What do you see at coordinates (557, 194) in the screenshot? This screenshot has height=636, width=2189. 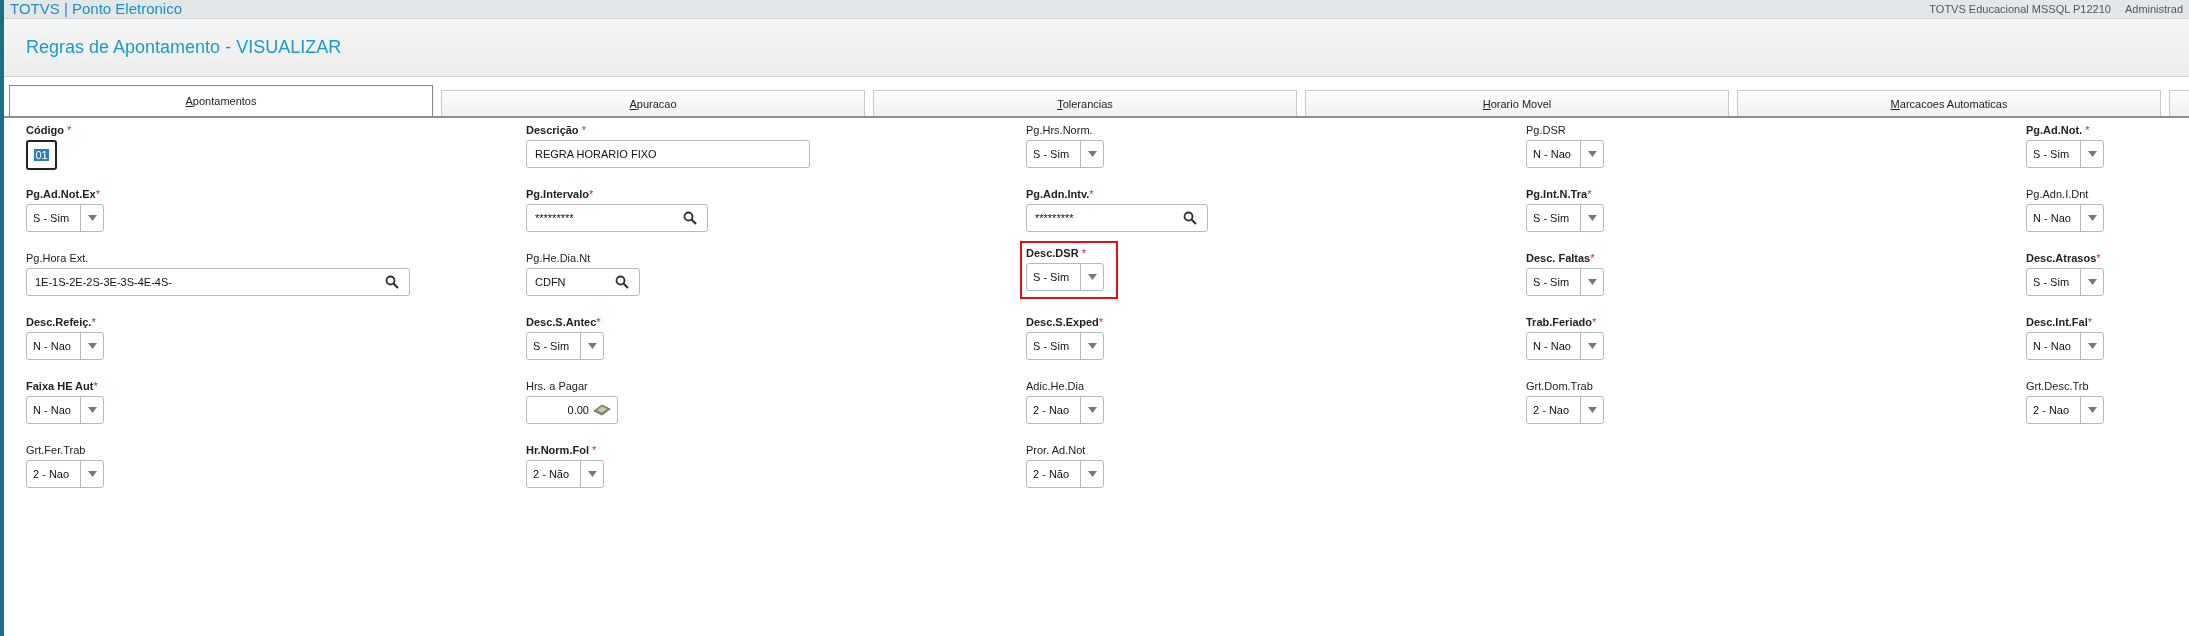 I see `field-label: Pg.Intervalo` at bounding box center [557, 194].